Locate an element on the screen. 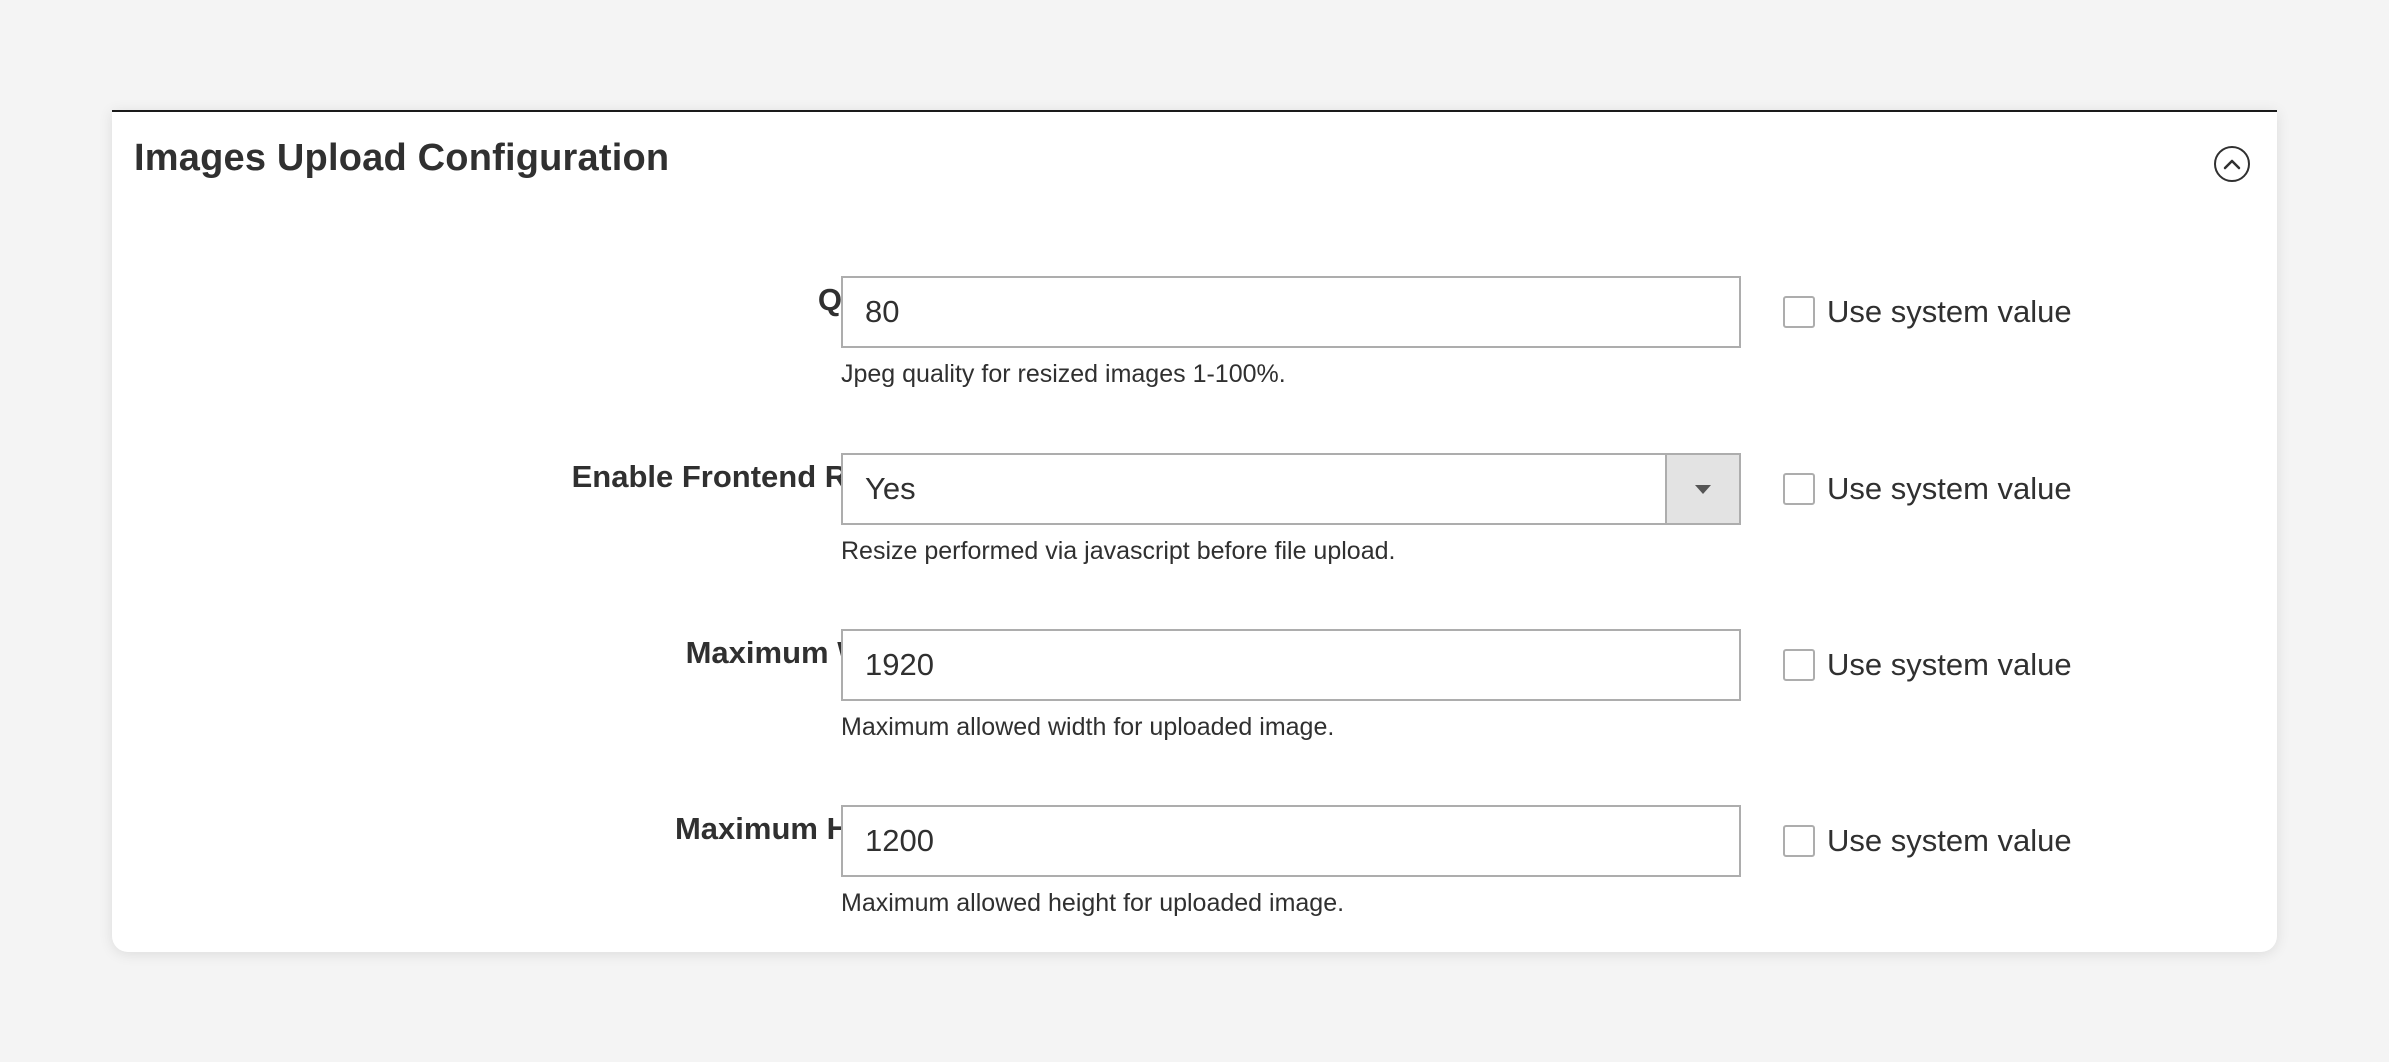 This screenshot has height=1062, width=2389. field-note-quality: Jpeg quality for resized images 1-100%. is located at coordinates (1063, 374).